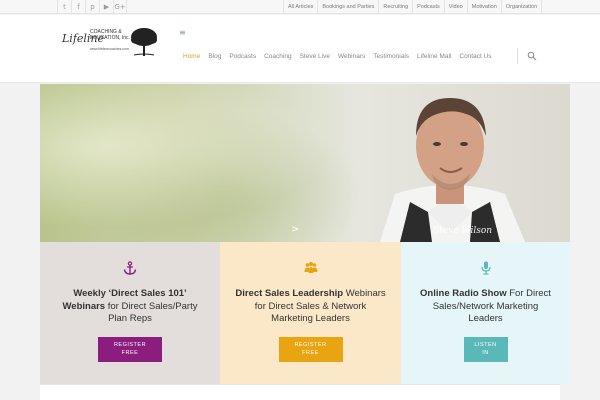  Describe the element at coordinates (463, 231) in the screenshot. I see `hero-signature: Steve Wilson` at that location.